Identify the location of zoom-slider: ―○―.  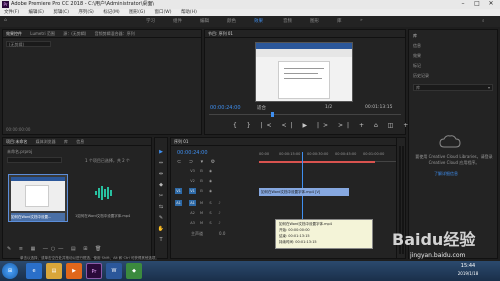
(54, 249).